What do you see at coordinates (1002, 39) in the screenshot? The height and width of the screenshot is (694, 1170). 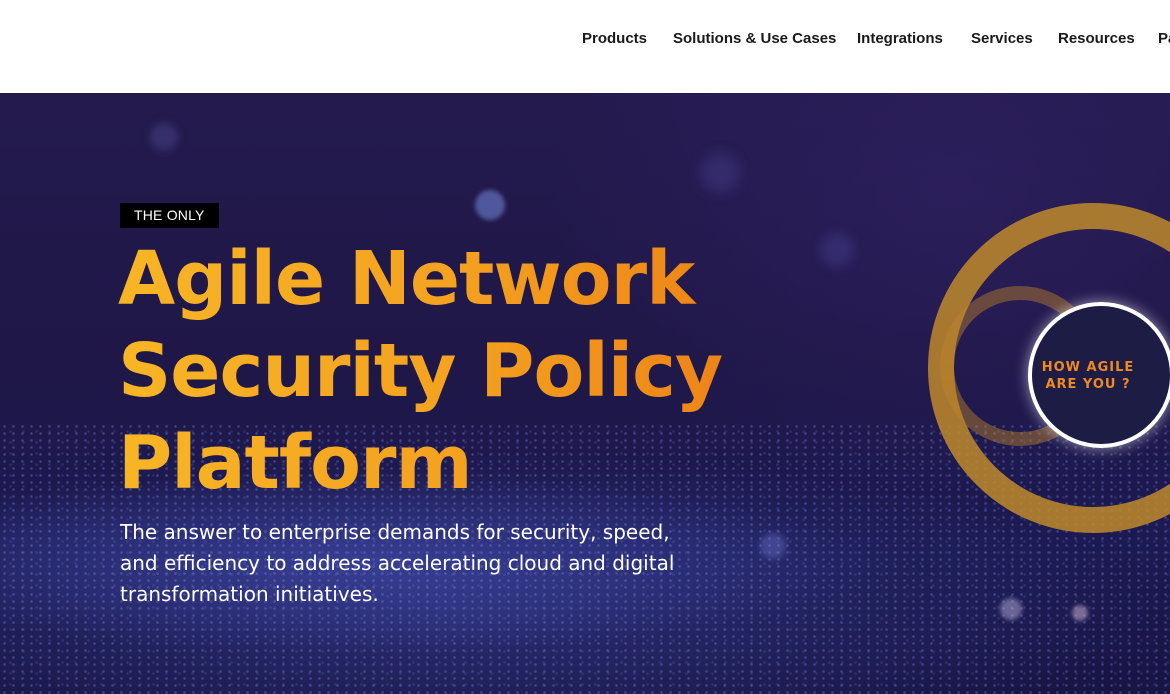 I see `nav-item-services: Services` at bounding box center [1002, 39].